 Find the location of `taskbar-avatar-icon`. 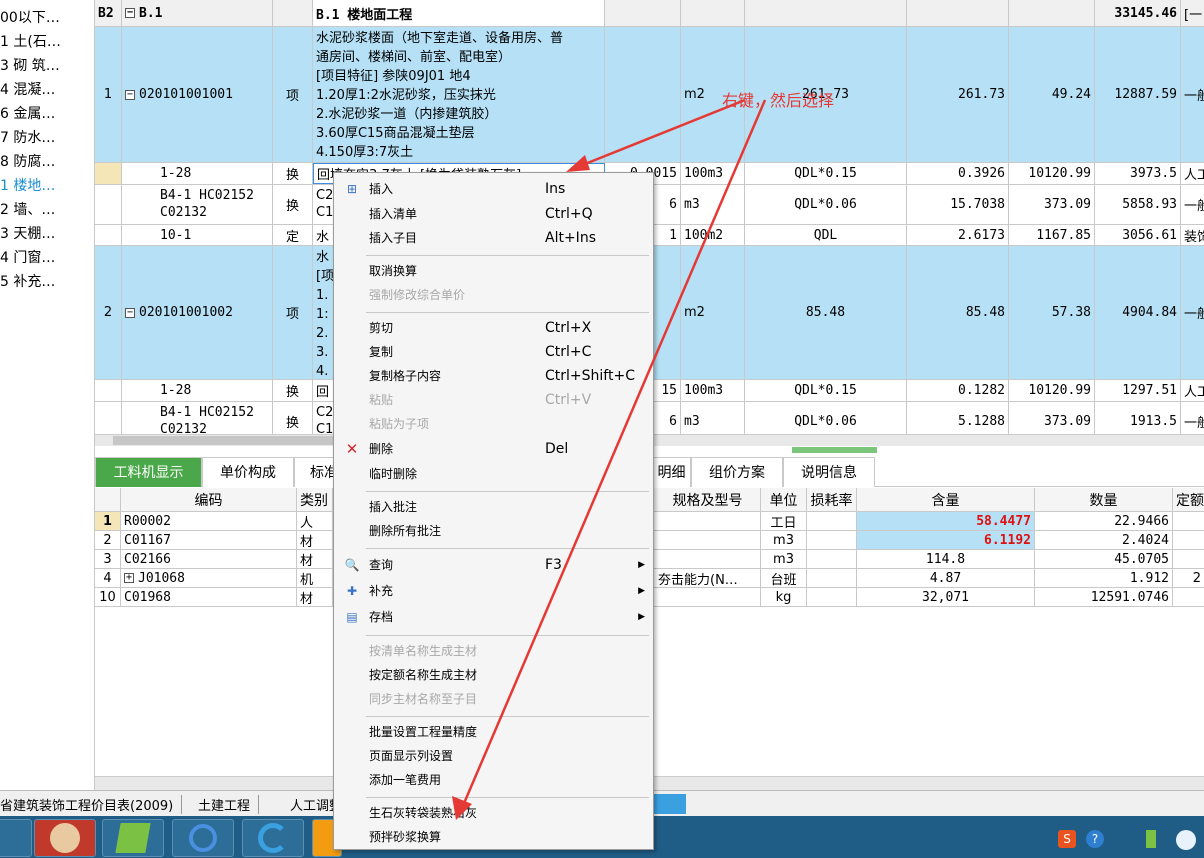

taskbar-avatar-icon is located at coordinates (65, 838).